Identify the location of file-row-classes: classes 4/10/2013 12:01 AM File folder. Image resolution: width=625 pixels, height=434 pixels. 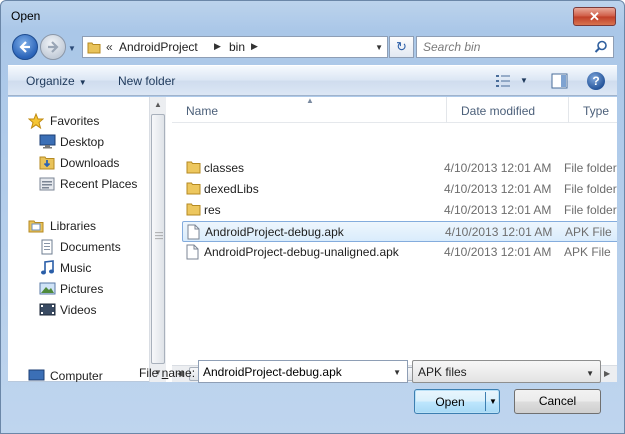
(399, 168).